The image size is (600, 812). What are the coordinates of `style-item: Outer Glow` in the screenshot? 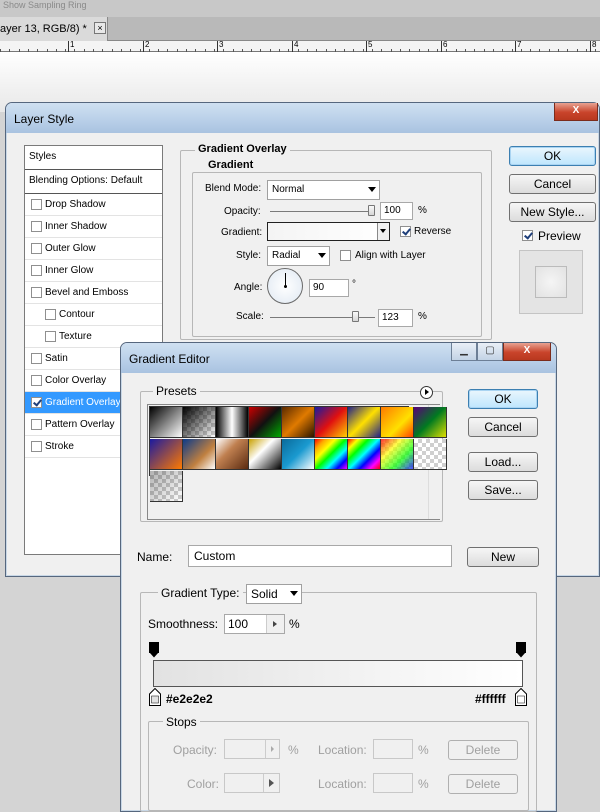 It's located at (93, 249).